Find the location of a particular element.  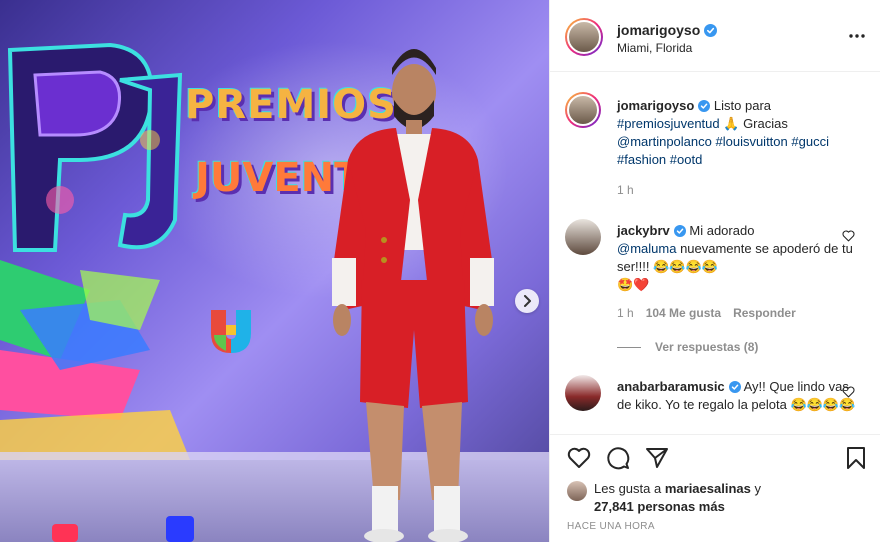

likes-prefix: Les gusta a is located at coordinates (628, 488).